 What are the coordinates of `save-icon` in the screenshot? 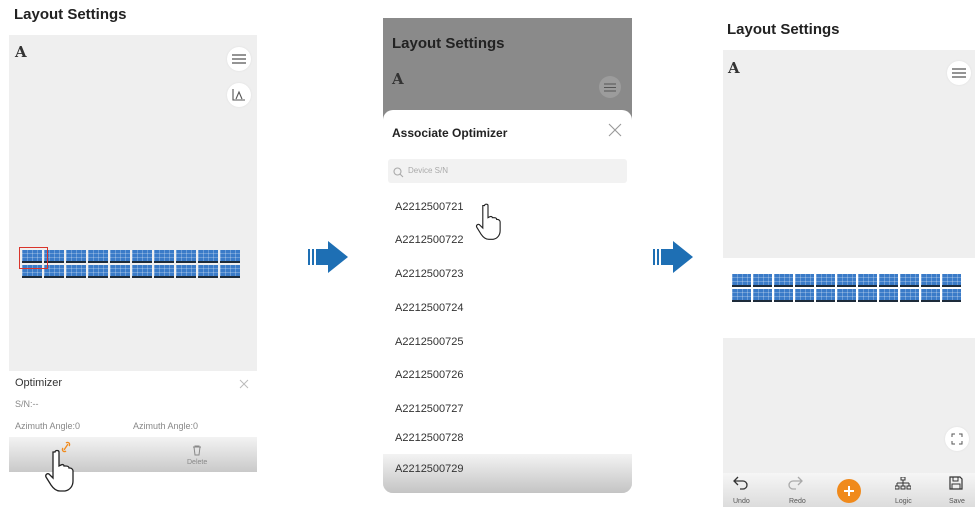 It's located at (956, 485).